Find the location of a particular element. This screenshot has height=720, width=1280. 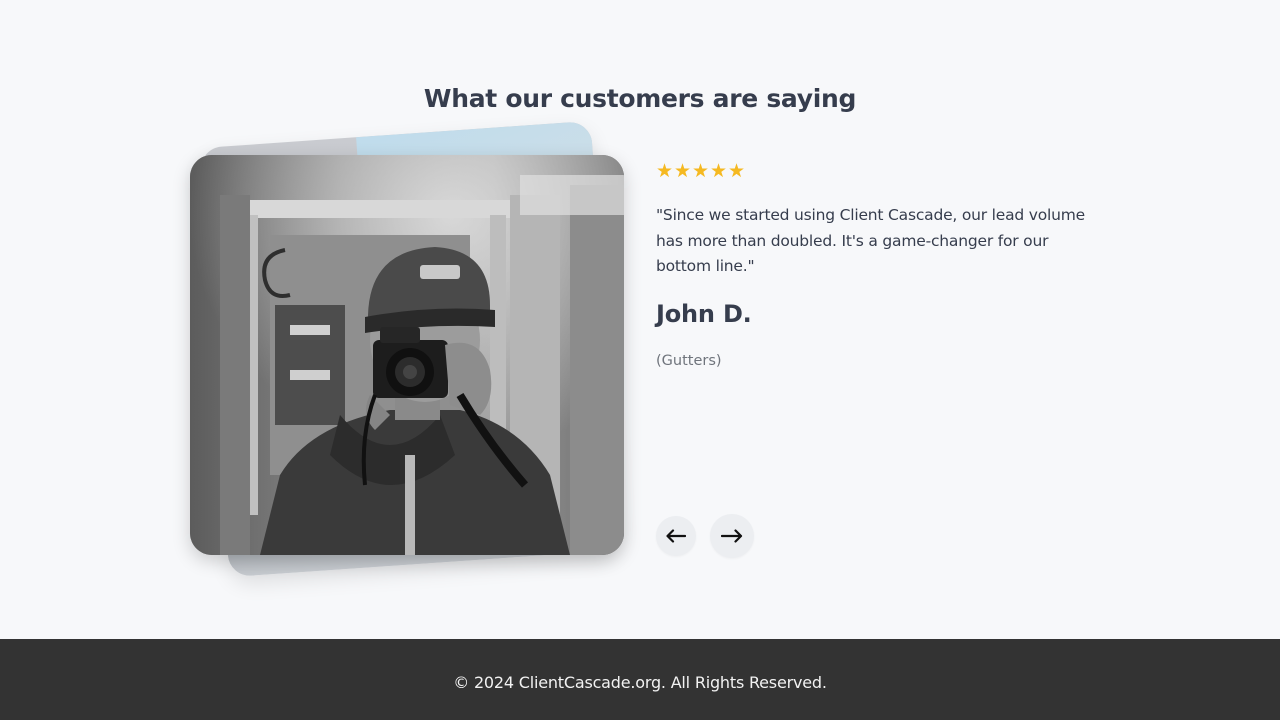

arrow-left-icon is located at coordinates (676, 536).